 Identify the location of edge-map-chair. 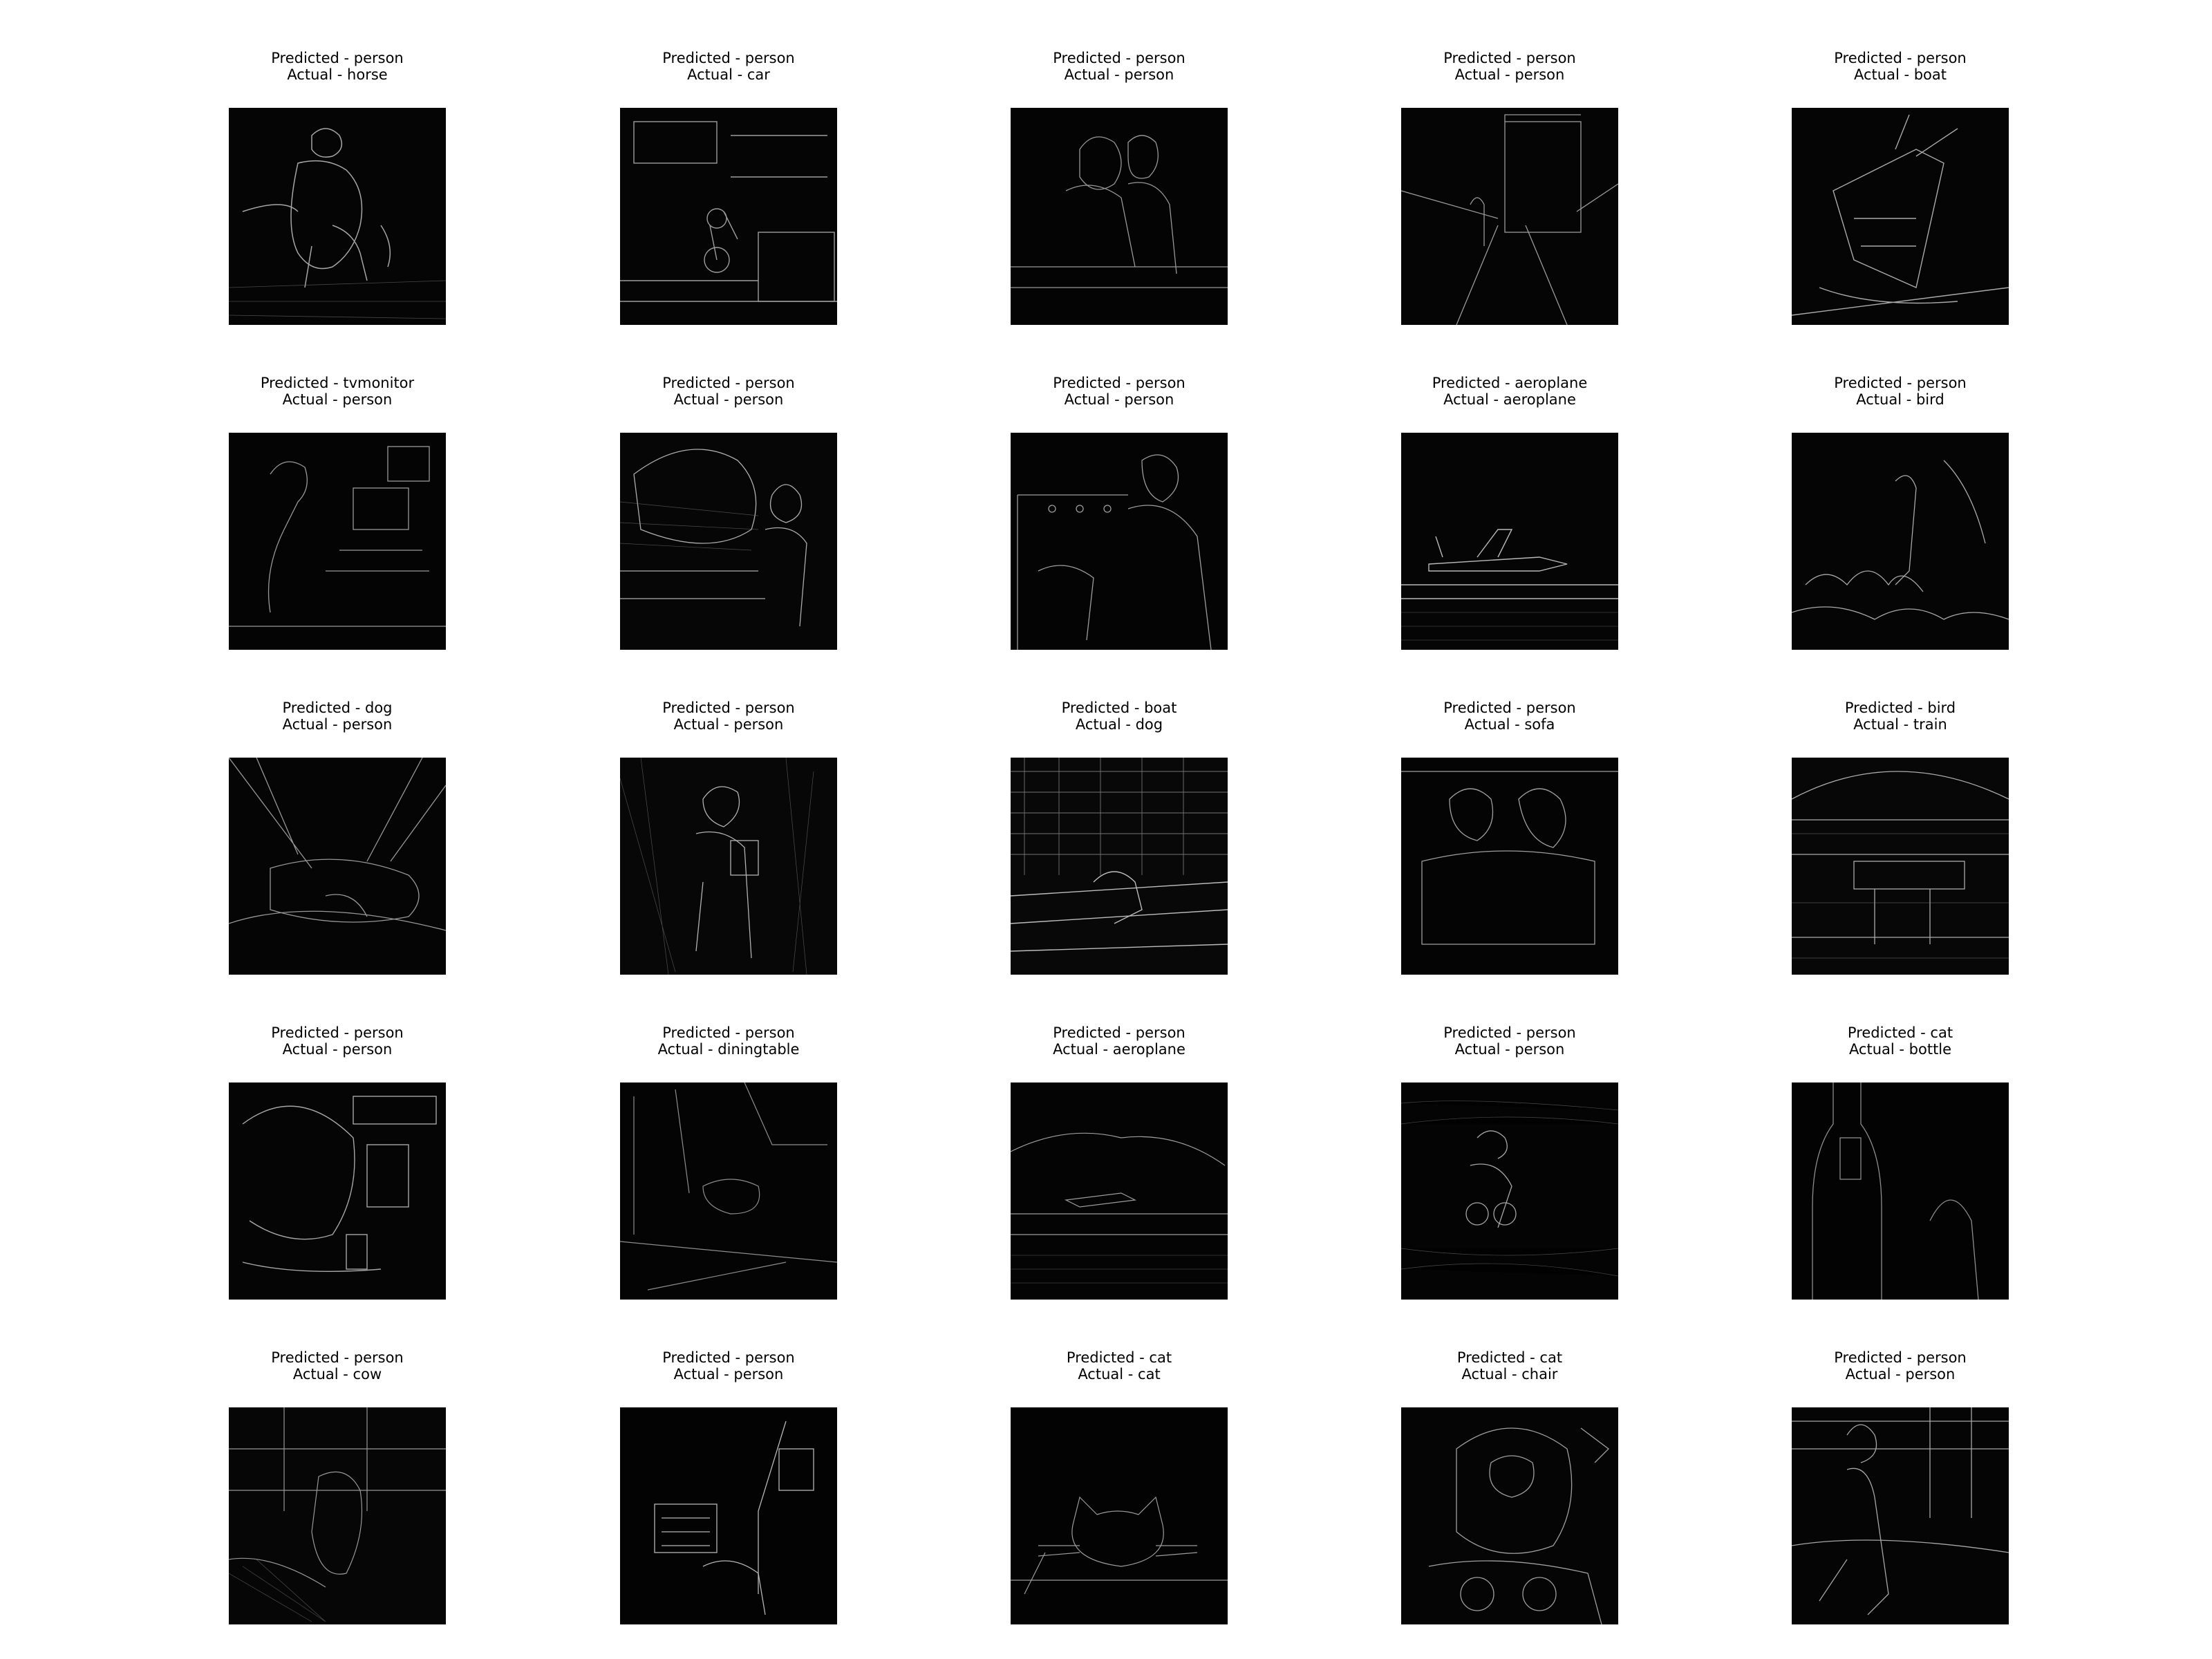
(1509, 1516).